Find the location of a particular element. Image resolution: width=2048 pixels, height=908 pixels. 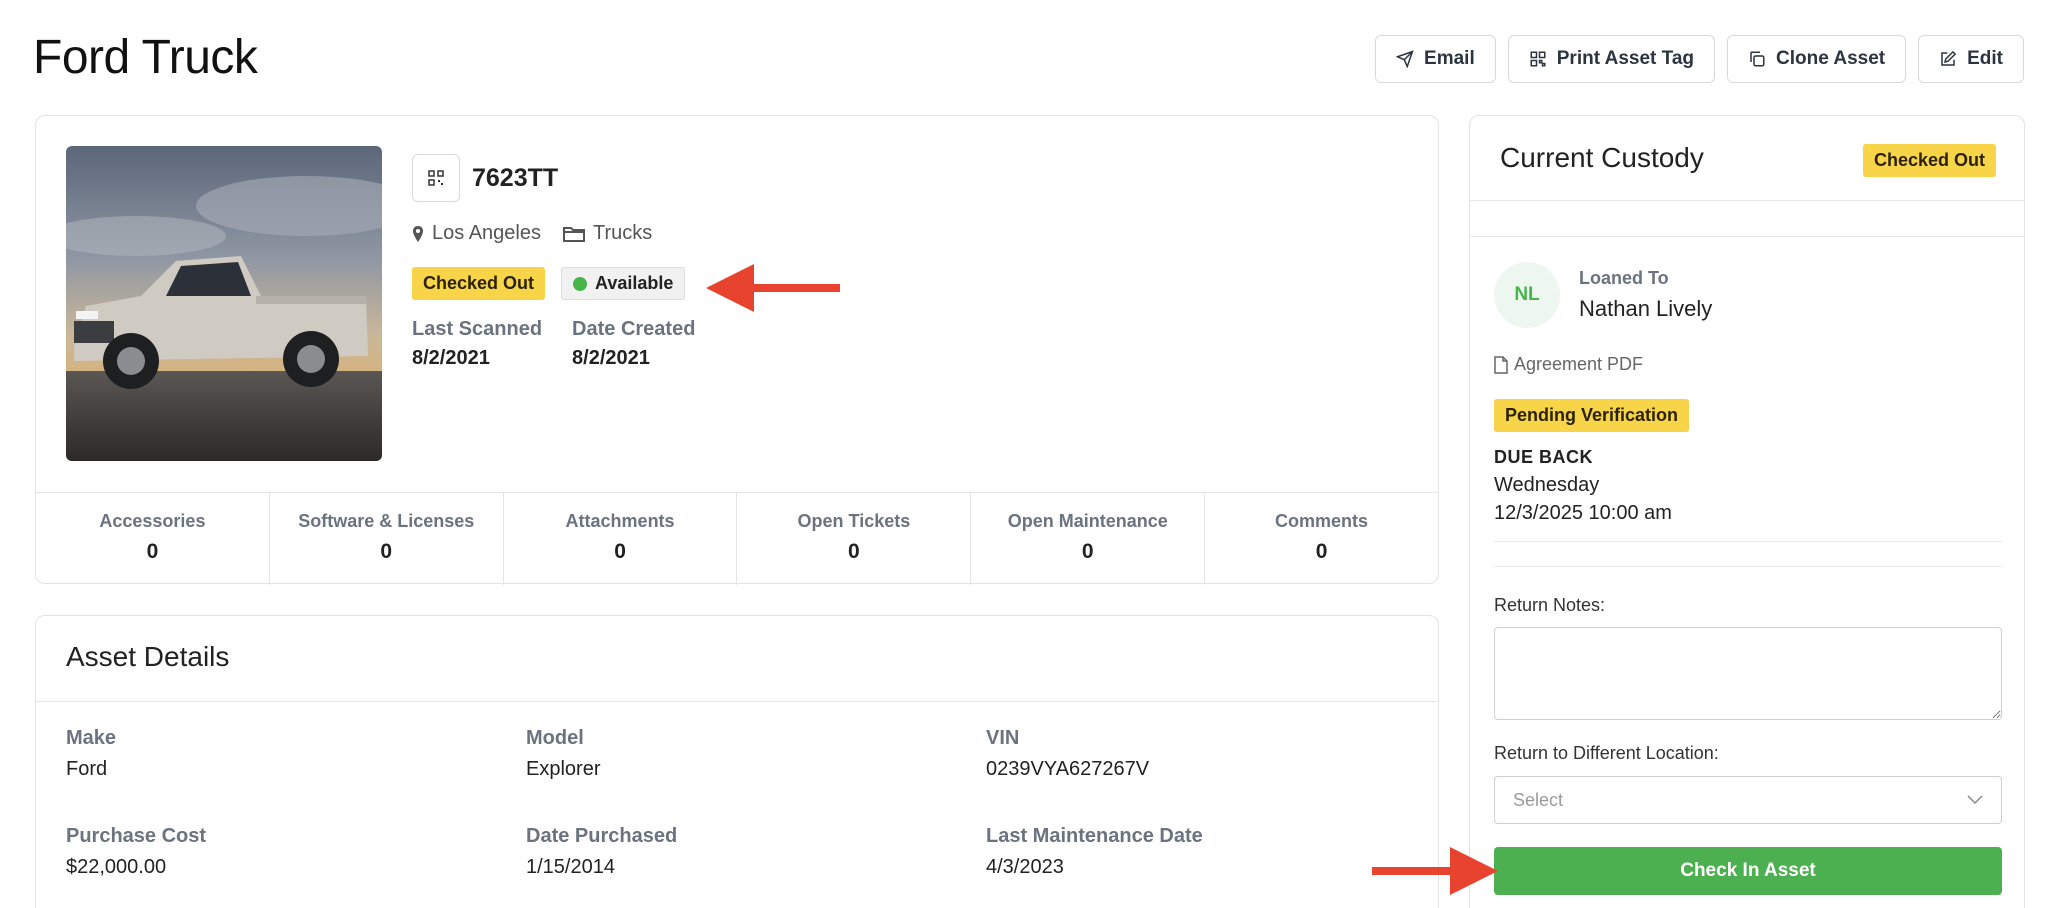

availability-badge: Available is located at coordinates (623, 283).